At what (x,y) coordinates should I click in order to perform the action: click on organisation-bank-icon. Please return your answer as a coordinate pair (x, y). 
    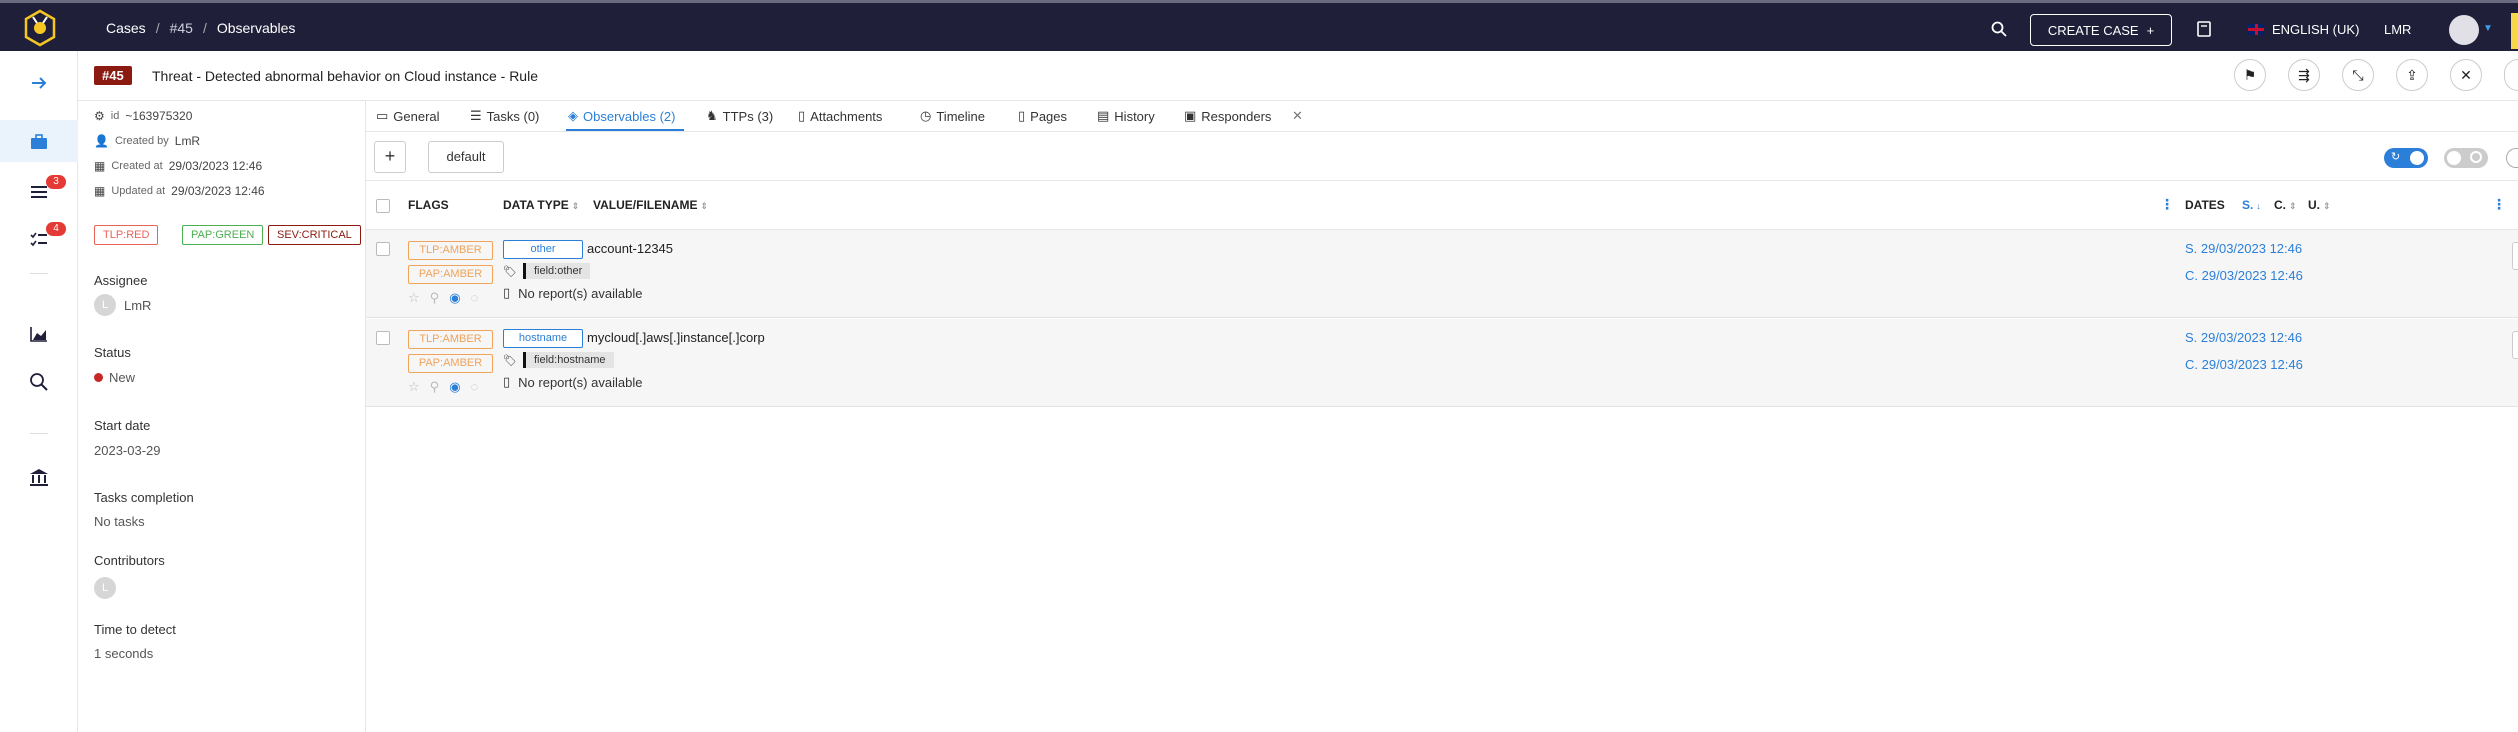
    Looking at the image, I should click on (39, 477).